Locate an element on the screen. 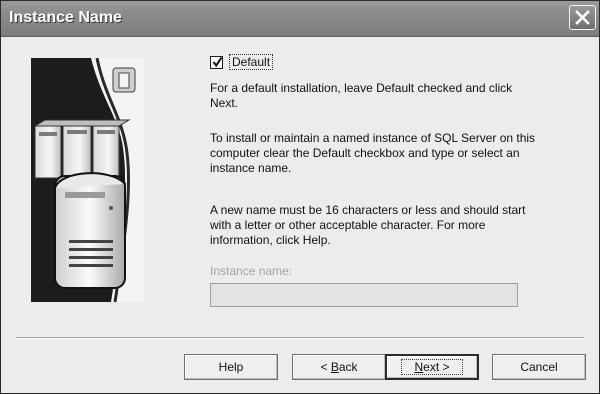 The image size is (600, 394). cancel-button: Cancel is located at coordinates (539, 367).